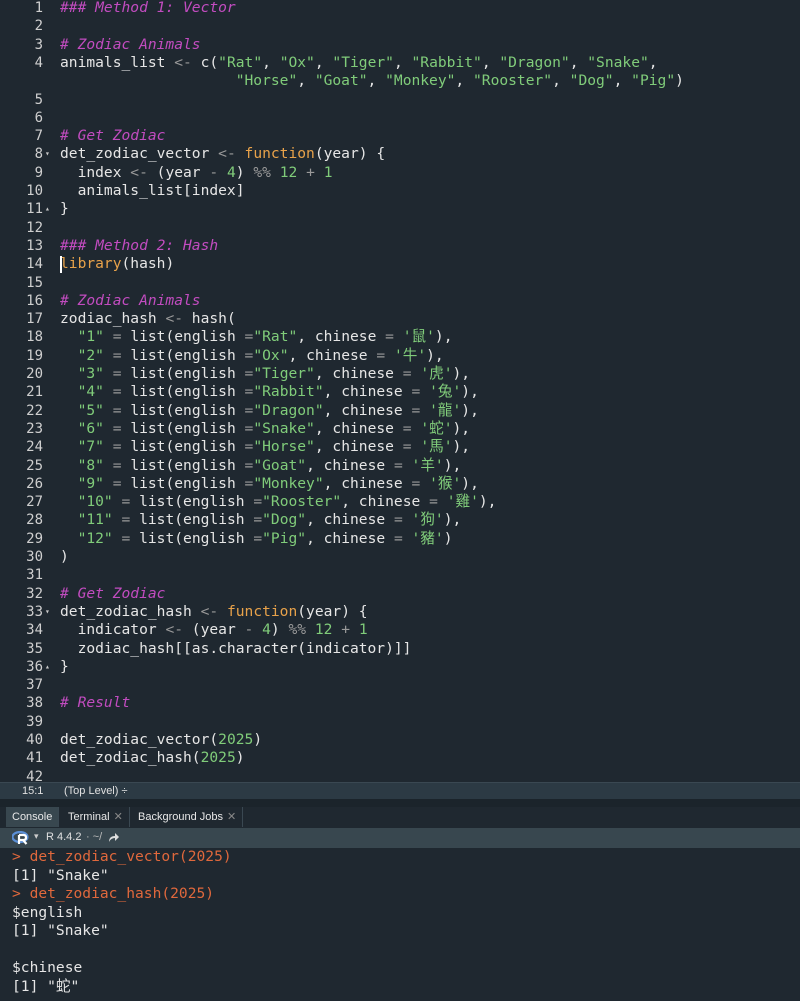 This screenshot has height=1001, width=800. Describe the element at coordinates (288, 410) in the screenshot. I see `code-token: "Dragon"` at that location.